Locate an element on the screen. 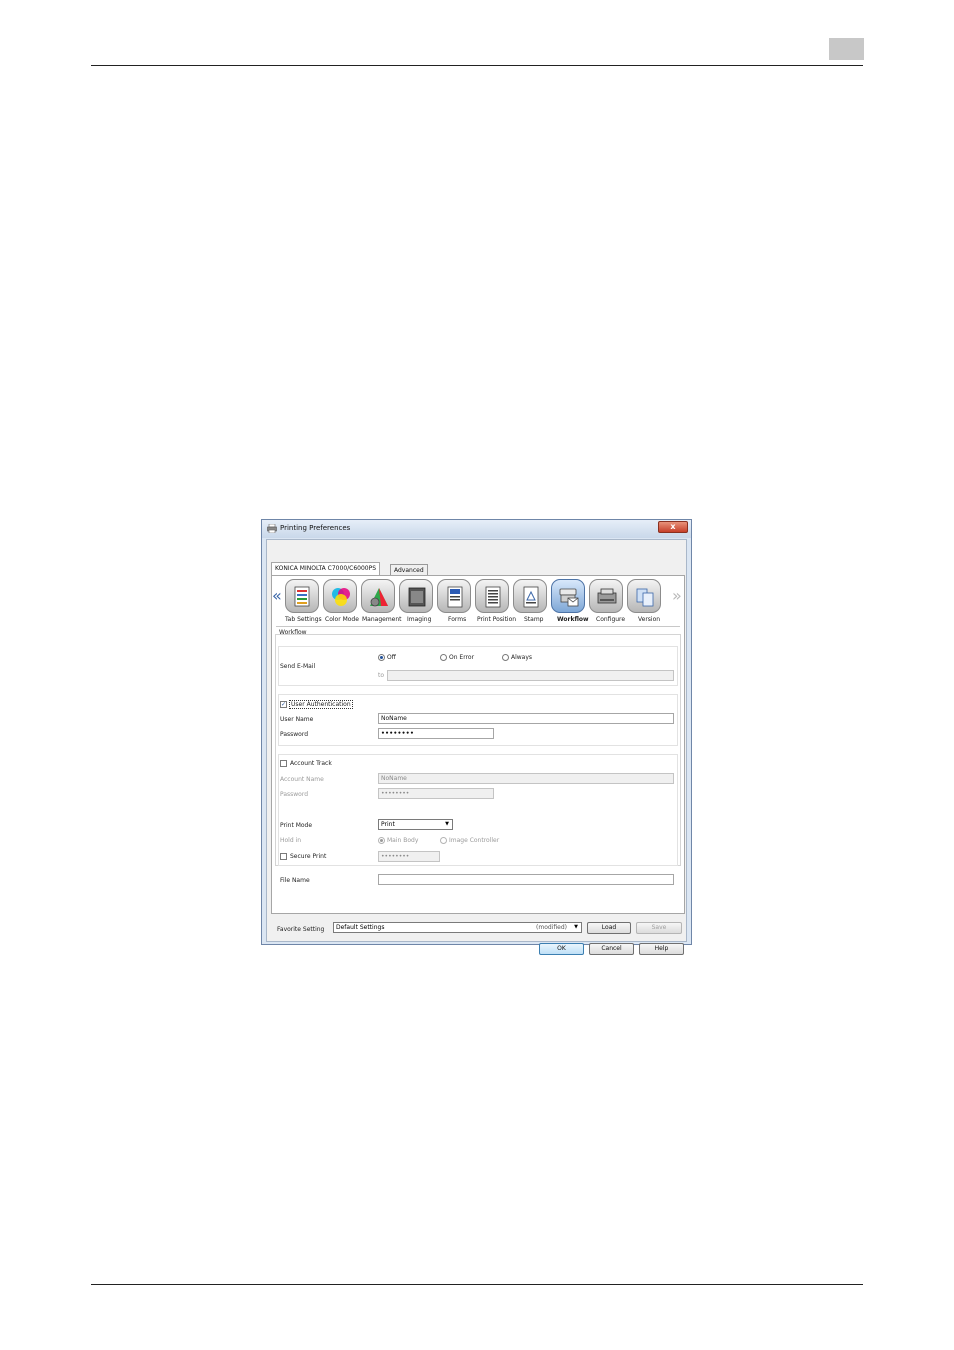 This screenshot has height=1350, width=954. close-icon: x is located at coordinates (673, 526).